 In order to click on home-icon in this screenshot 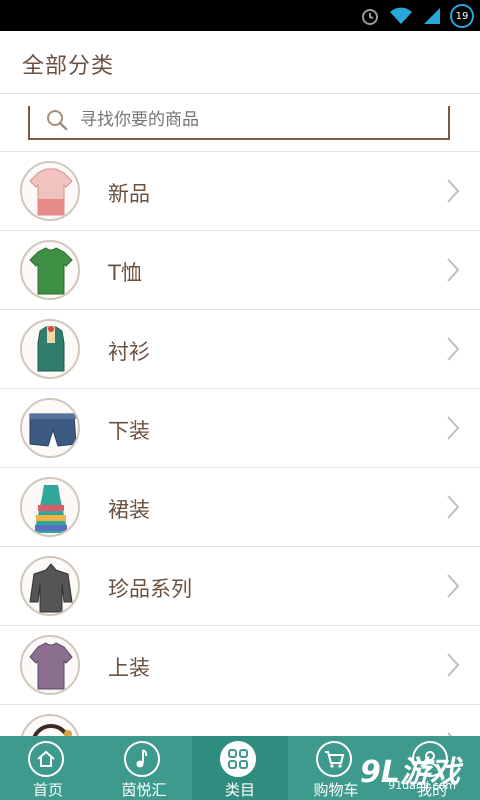, I will do `click(46, 759)`.